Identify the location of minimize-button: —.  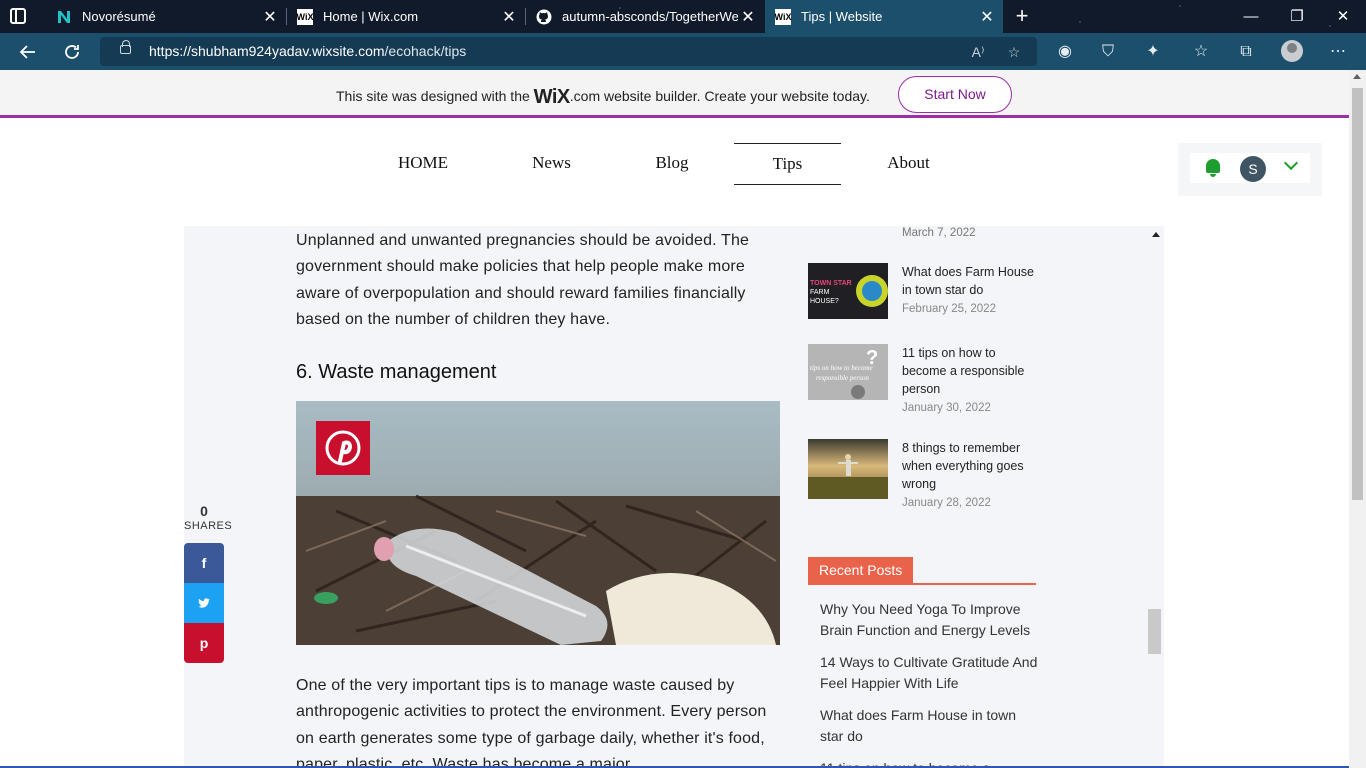
(1251, 16).